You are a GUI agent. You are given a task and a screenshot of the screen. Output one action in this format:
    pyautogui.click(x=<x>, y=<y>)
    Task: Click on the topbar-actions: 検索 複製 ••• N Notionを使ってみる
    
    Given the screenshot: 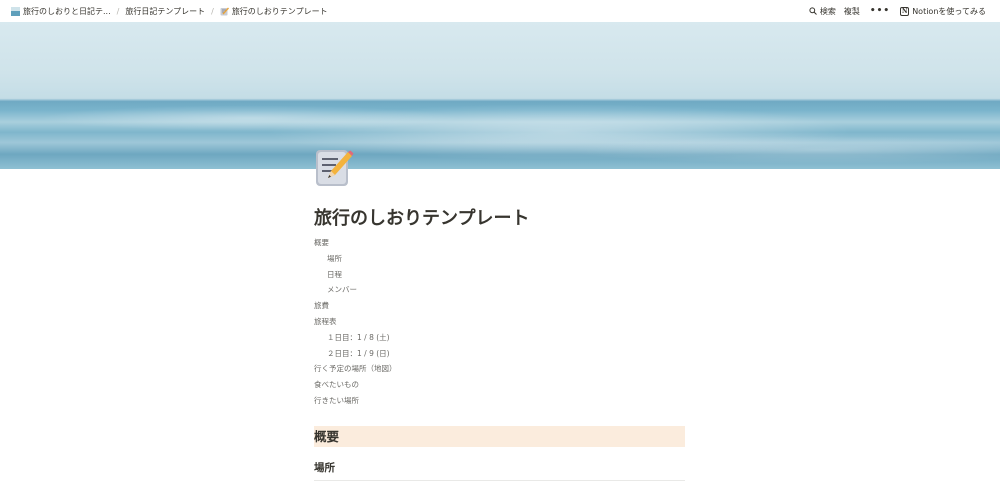 What is the action you would take?
    pyautogui.click(x=902, y=11)
    